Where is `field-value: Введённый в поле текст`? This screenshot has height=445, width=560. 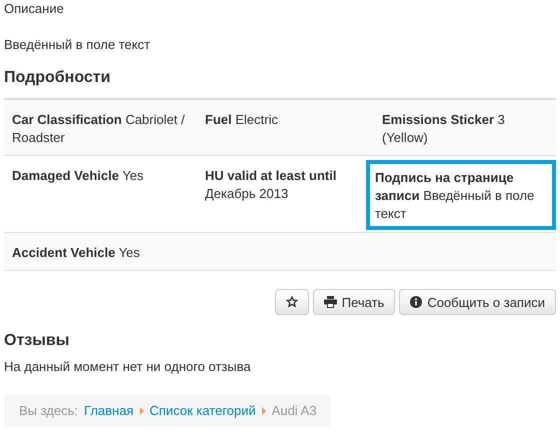
field-value: Введённый в поле текст is located at coordinates (78, 44).